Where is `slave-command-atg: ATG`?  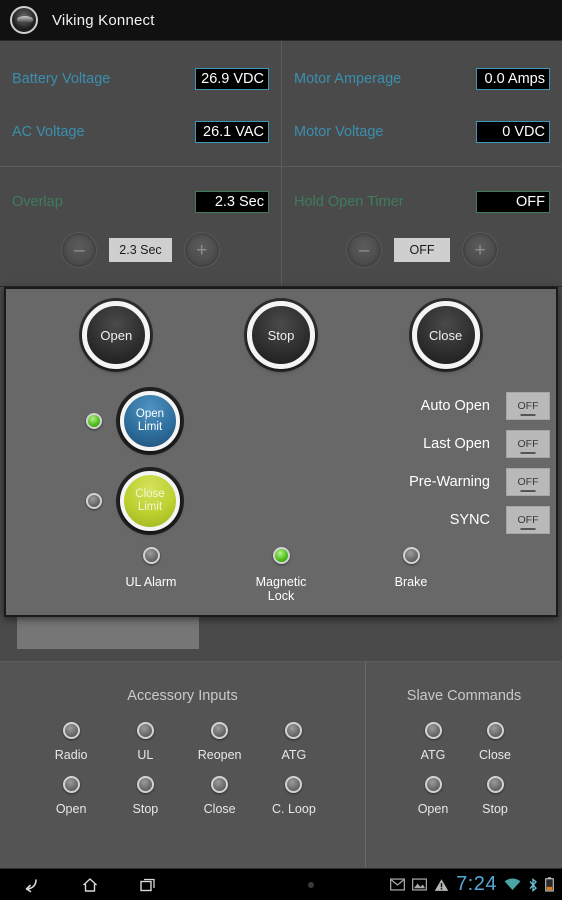
slave-command-atg: ATG is located at coordinates (433, 742).